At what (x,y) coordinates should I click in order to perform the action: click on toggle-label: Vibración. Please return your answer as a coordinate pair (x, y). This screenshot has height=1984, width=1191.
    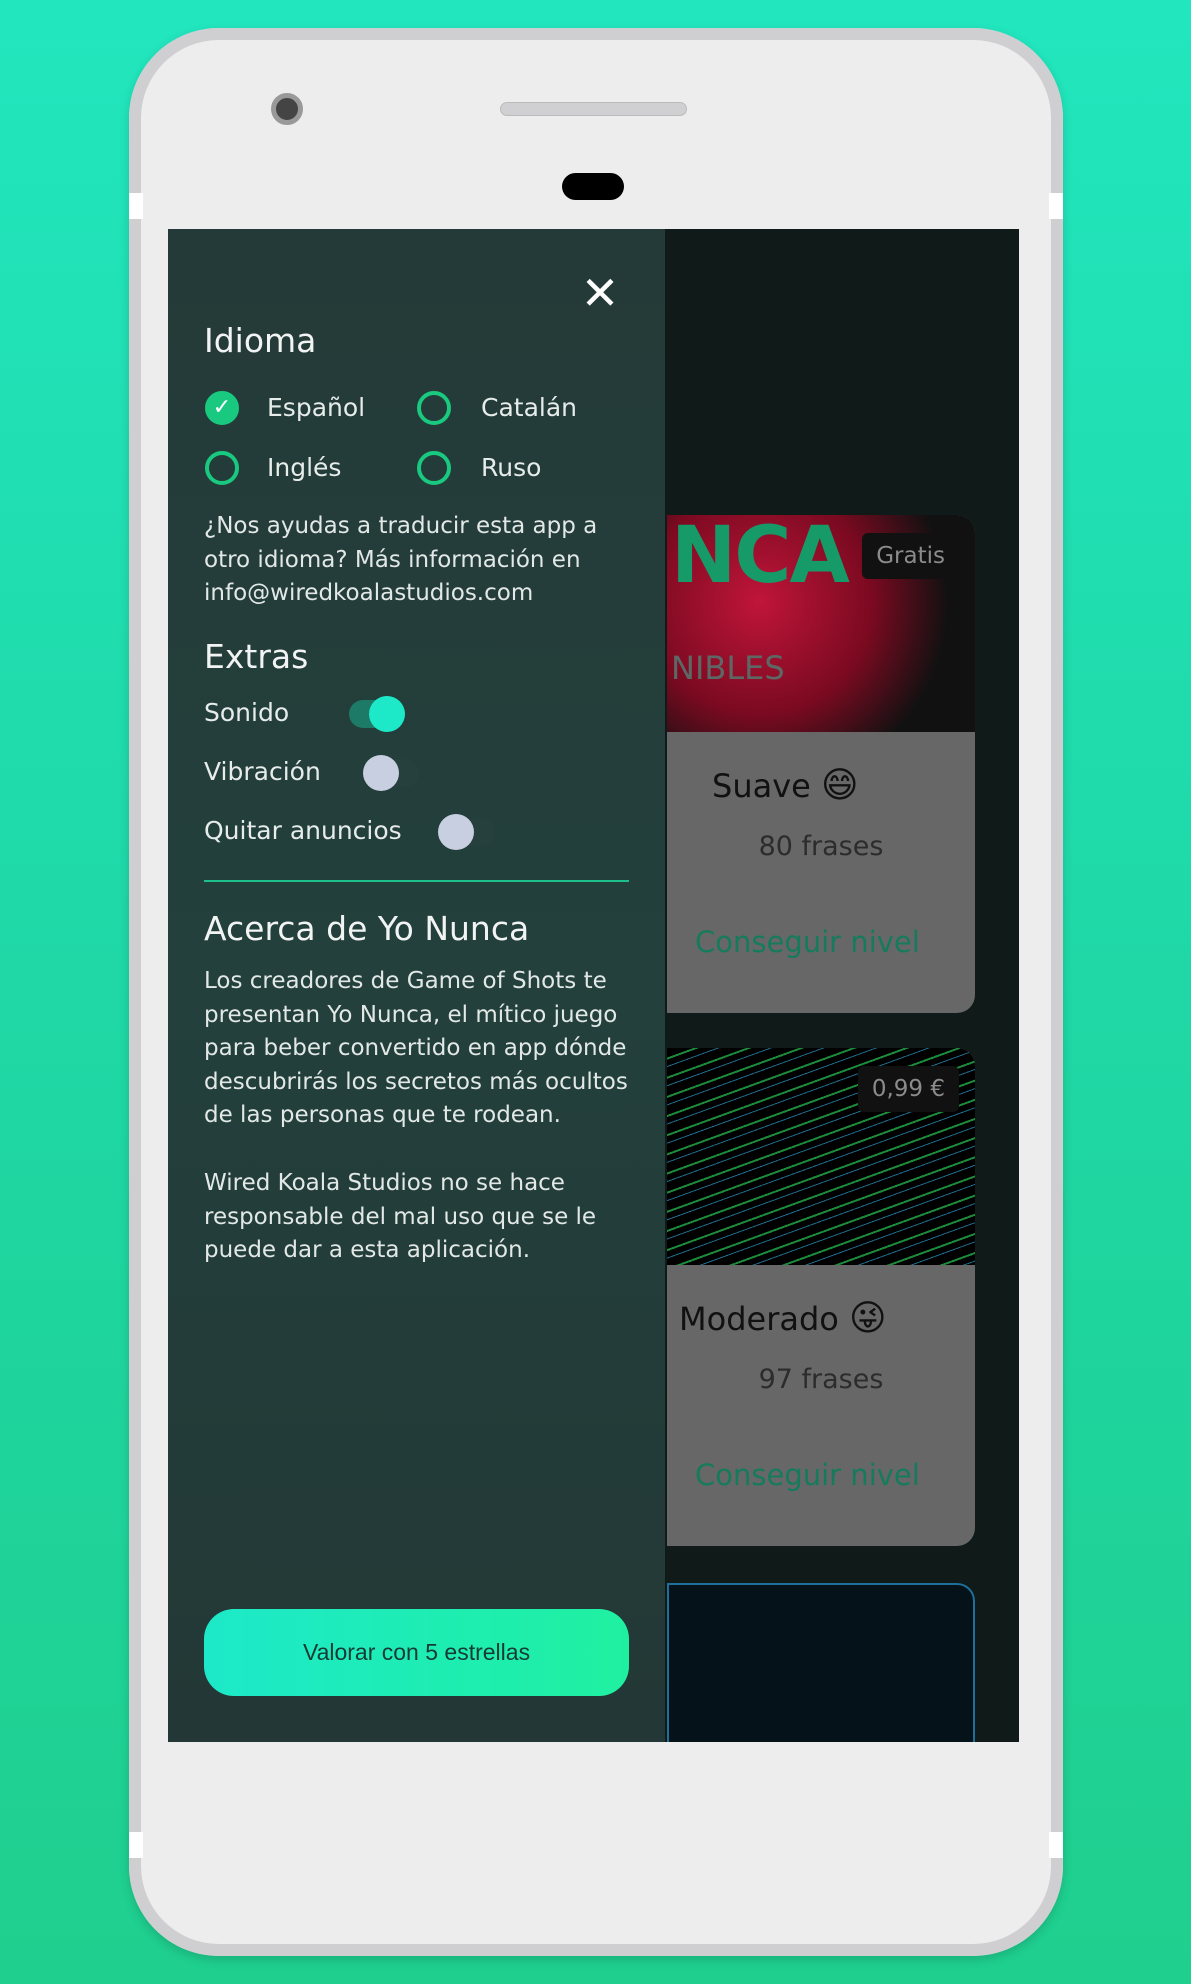
    Looking at the image, I should click on (262, 771).